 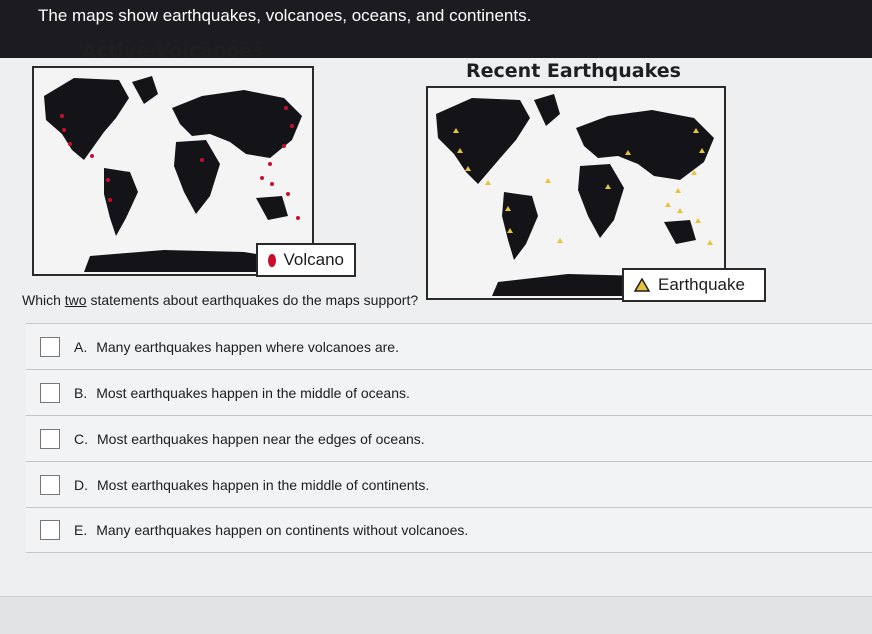 I want to click on bottom-toolbar, so click(x=436, y=615).